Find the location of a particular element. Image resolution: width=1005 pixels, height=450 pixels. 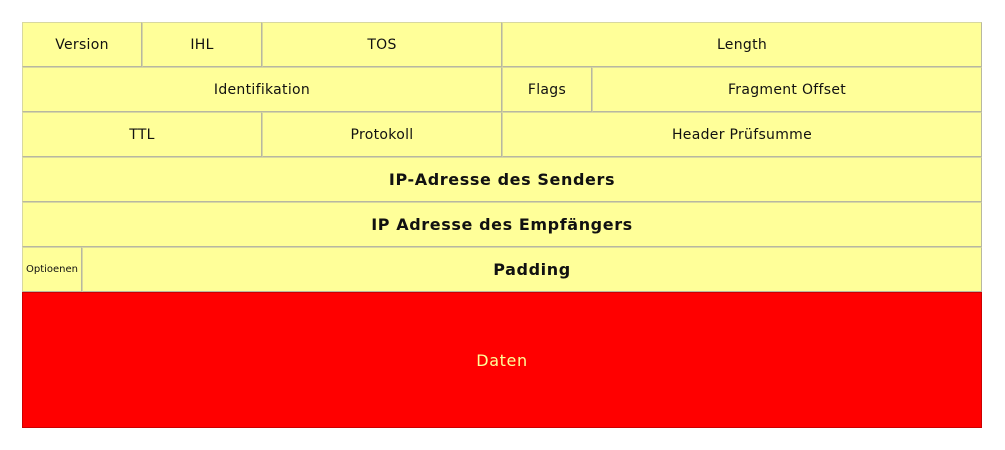

field-fragment-offset: Fragment Offset is located at coordinates (787, 89).